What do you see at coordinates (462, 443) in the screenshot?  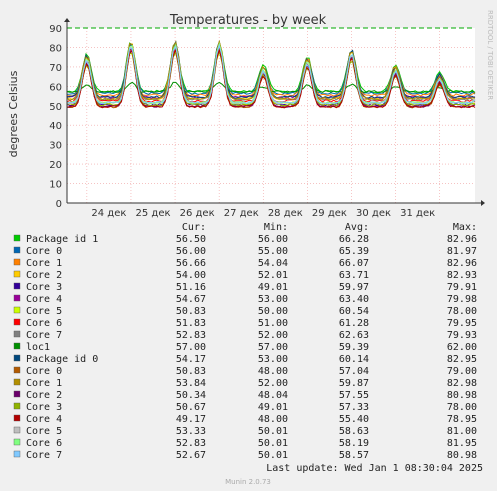 I see `legend-value: 81.95` at bounding box center [462, 443].